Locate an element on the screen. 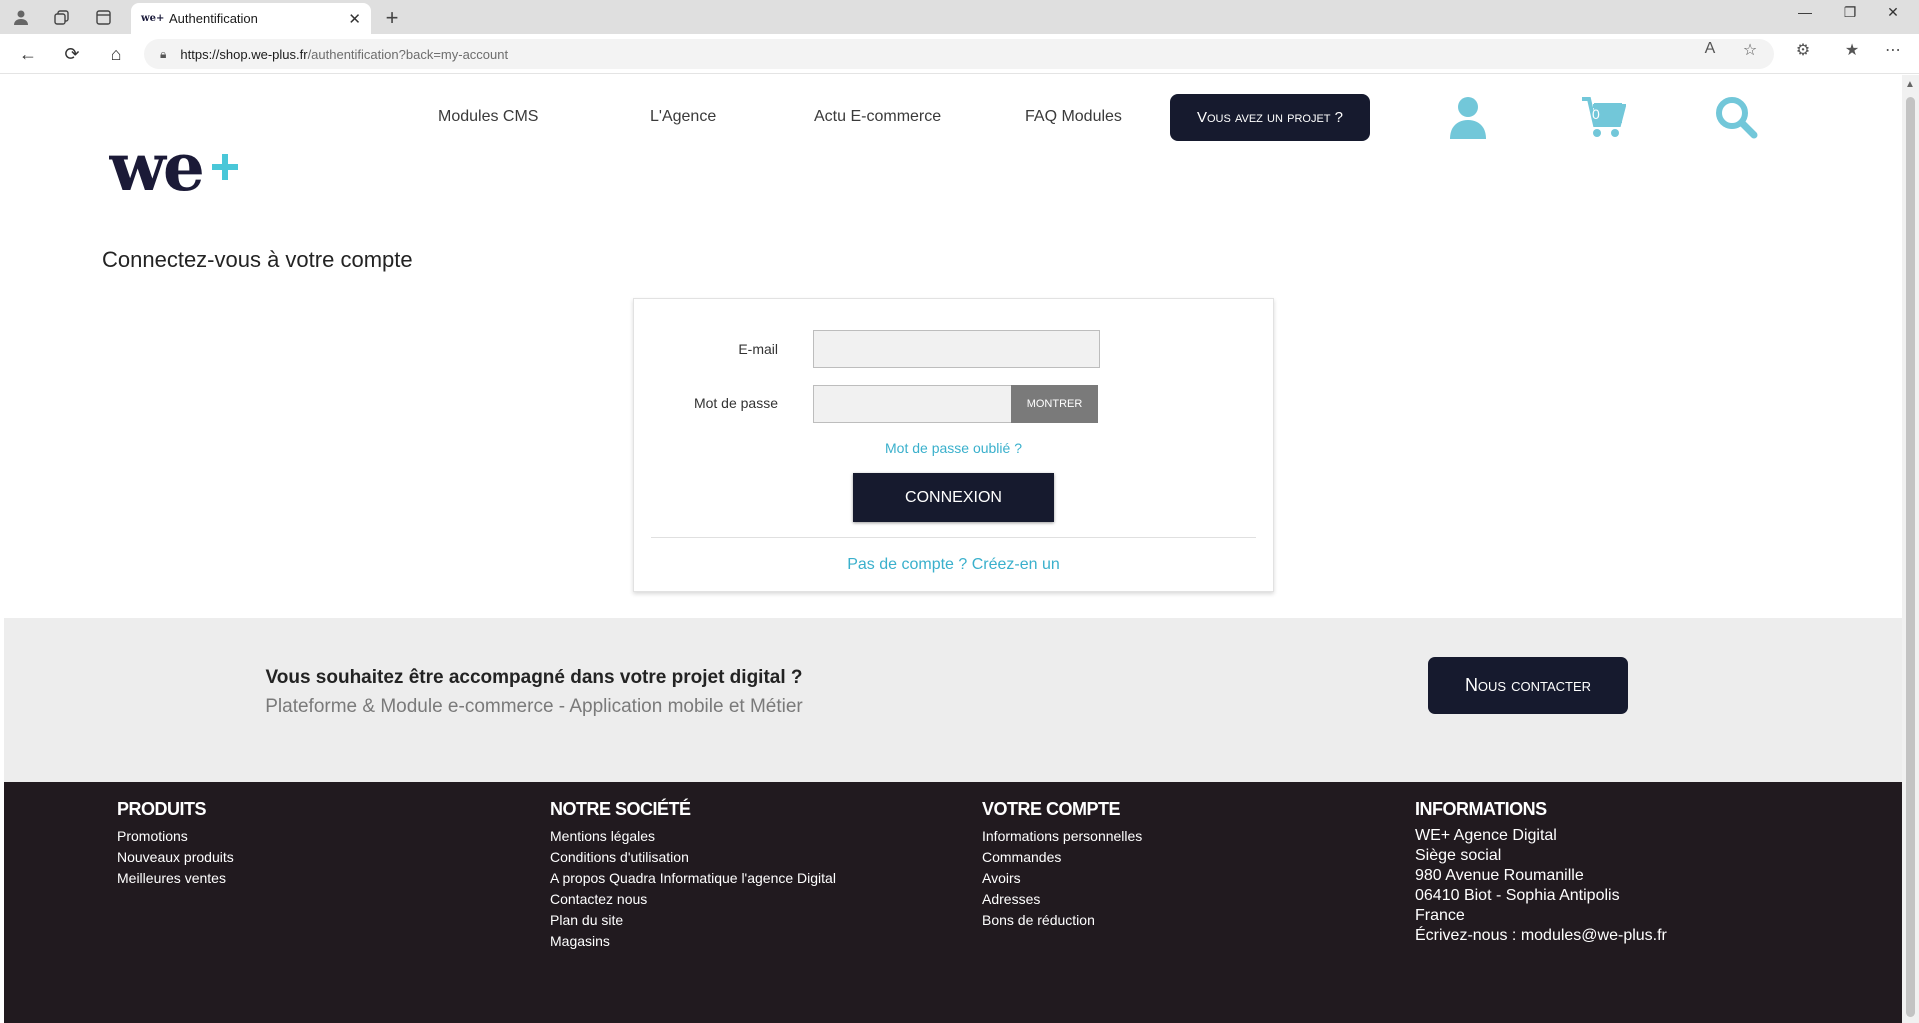 This screenshot has width=1919, height=1023. more-menu-icon: ⋯ is located at coordinates (1893, 50).